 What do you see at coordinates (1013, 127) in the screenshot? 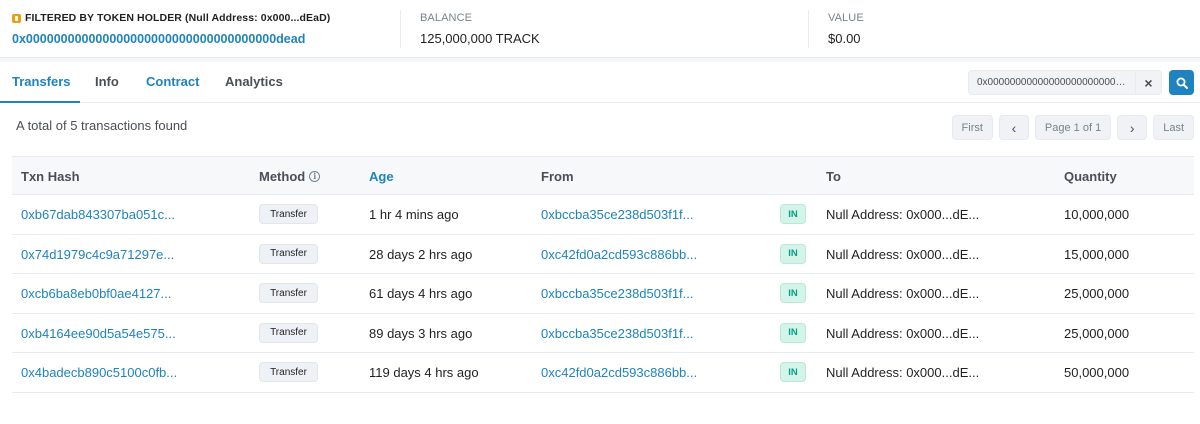
I see `prev-page-button: ‹` at bounding box center [1013, 127].